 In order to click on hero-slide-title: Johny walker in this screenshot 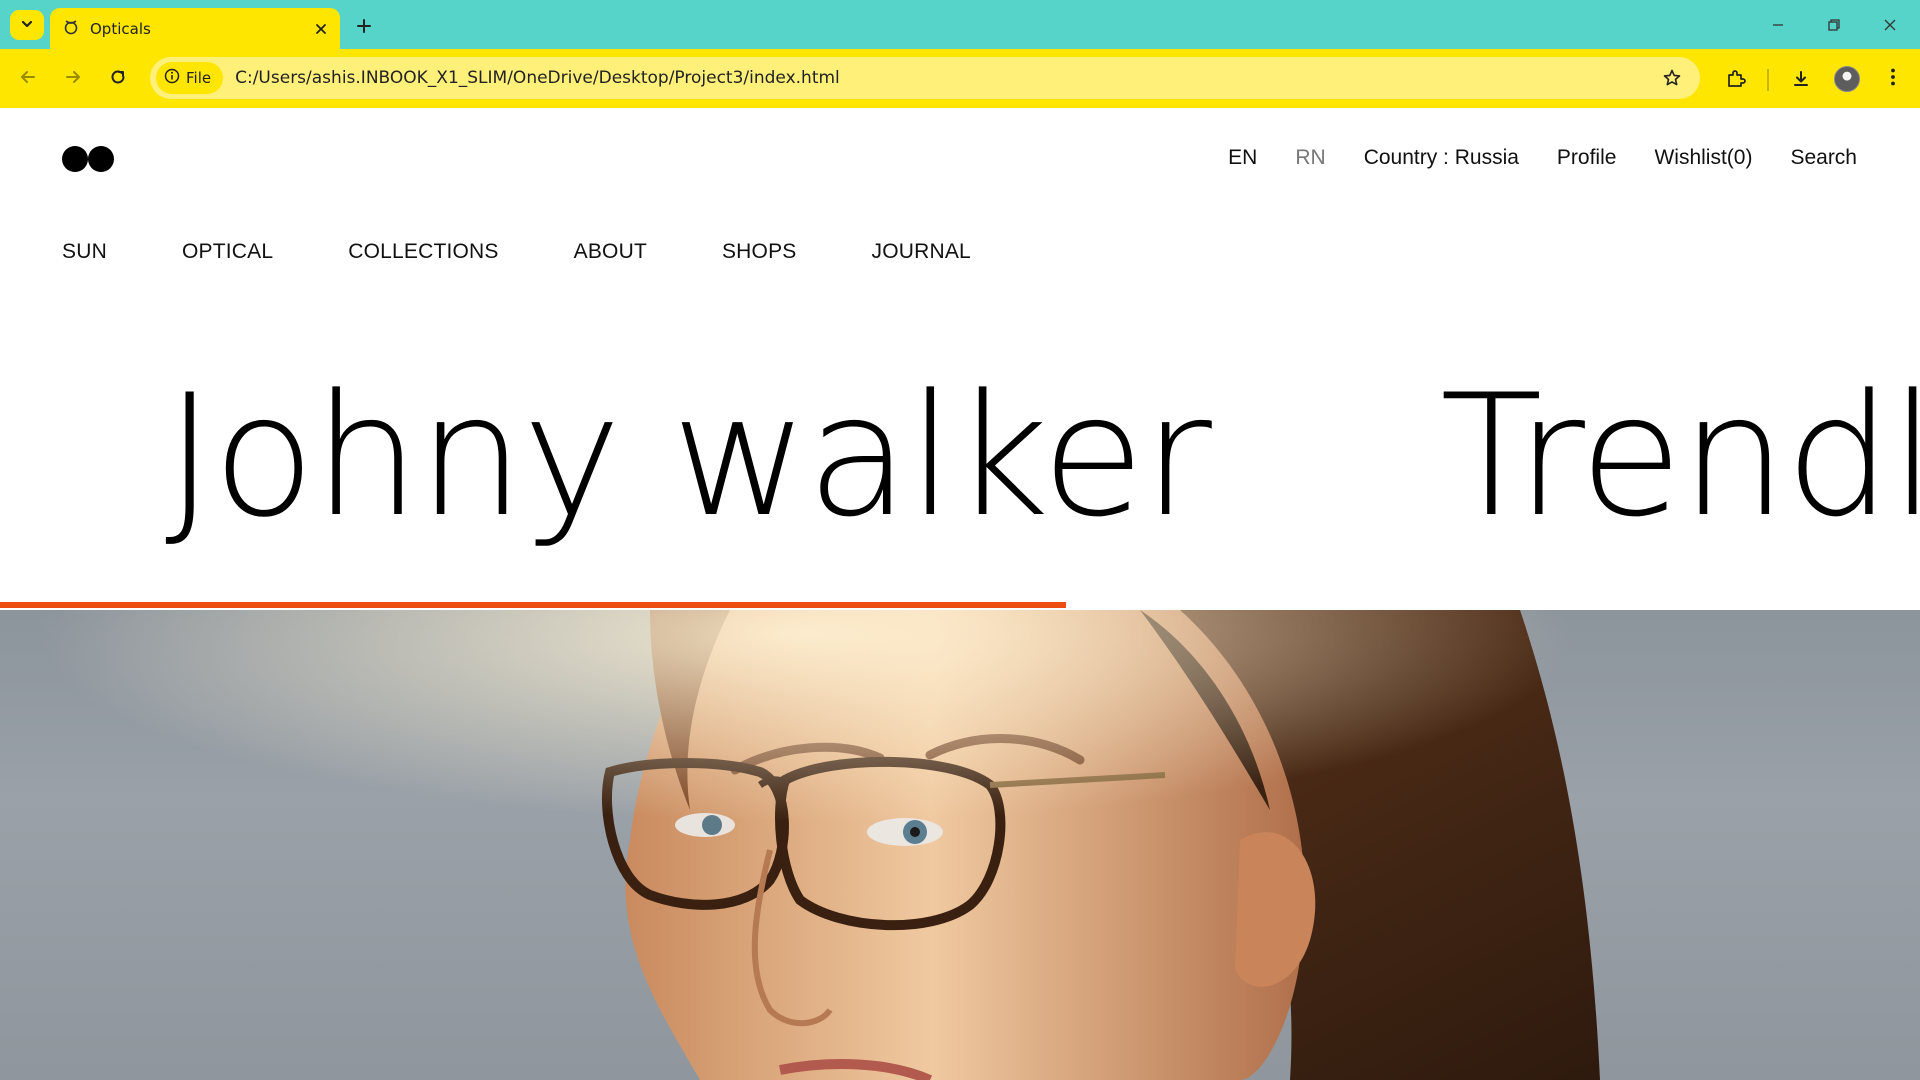, I will do `click(688, 456)`.